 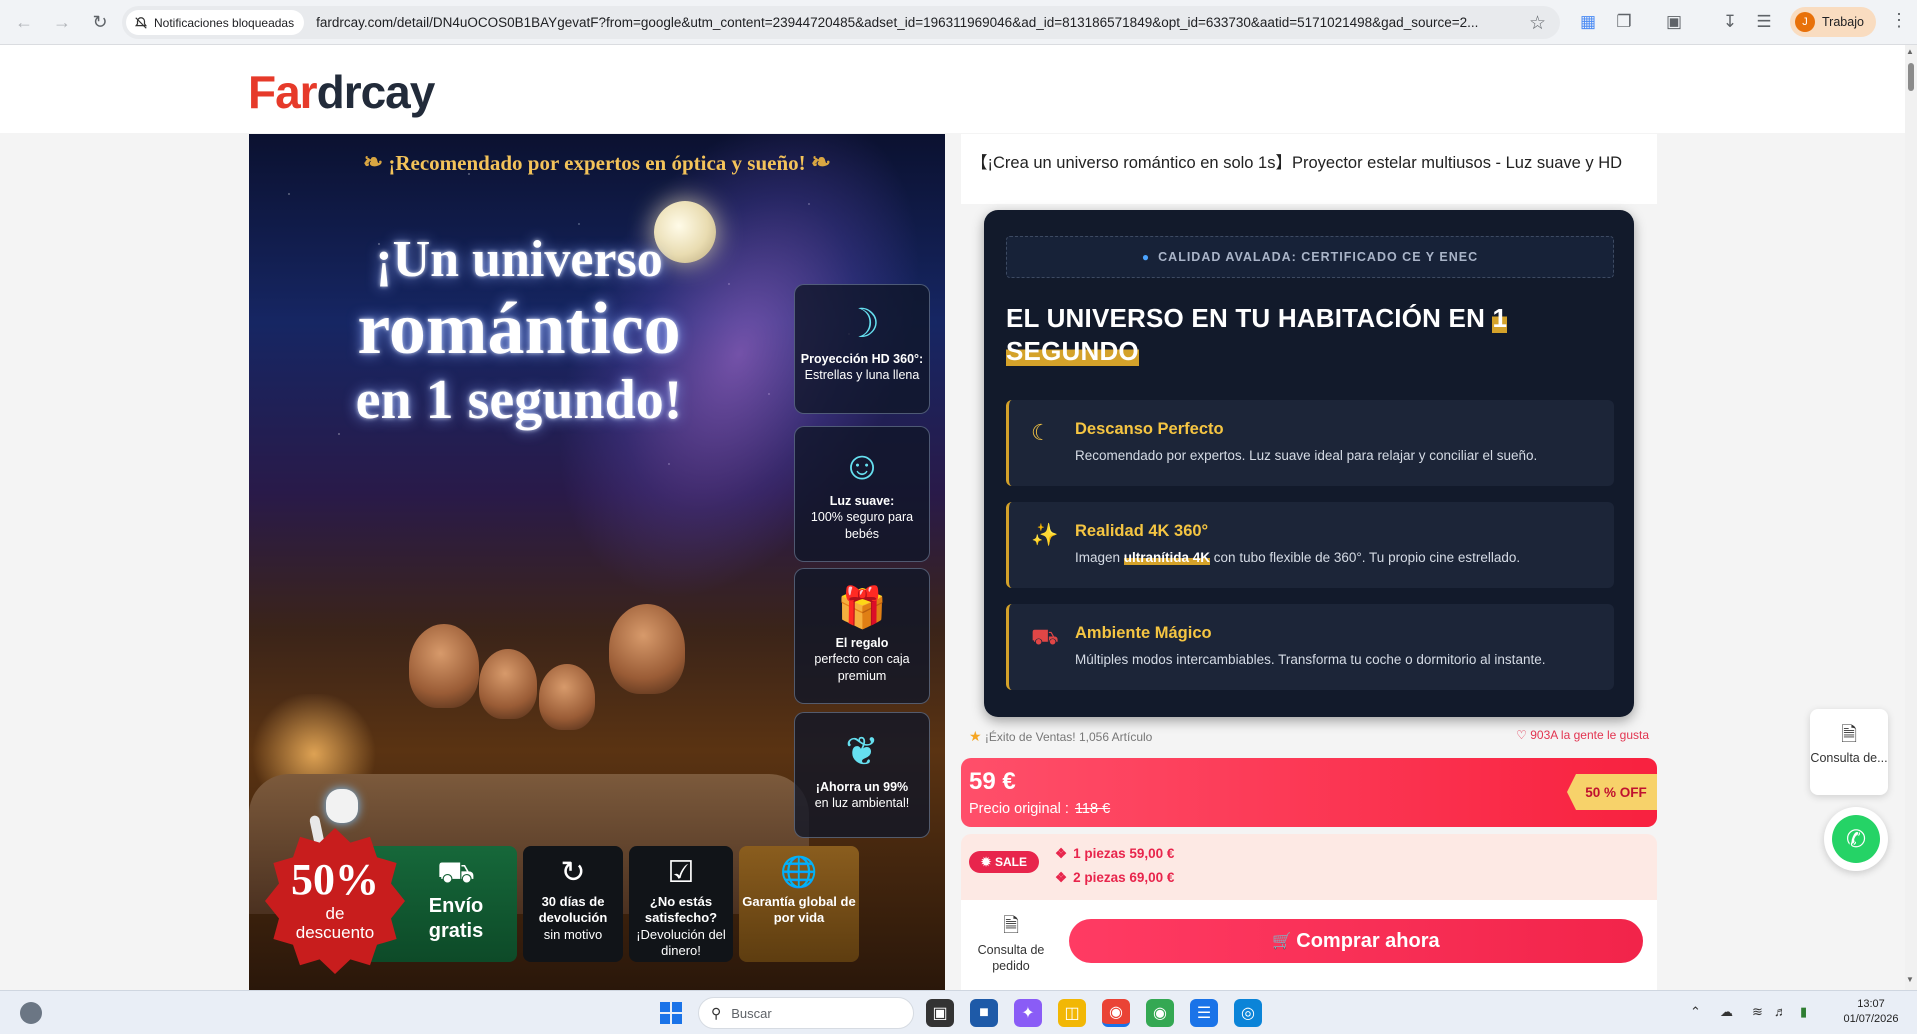 What do you see at coordinates (1624, 22) in the screenshot?
I see `extensions-icon: ❐` at bounding box center [1624, 22].